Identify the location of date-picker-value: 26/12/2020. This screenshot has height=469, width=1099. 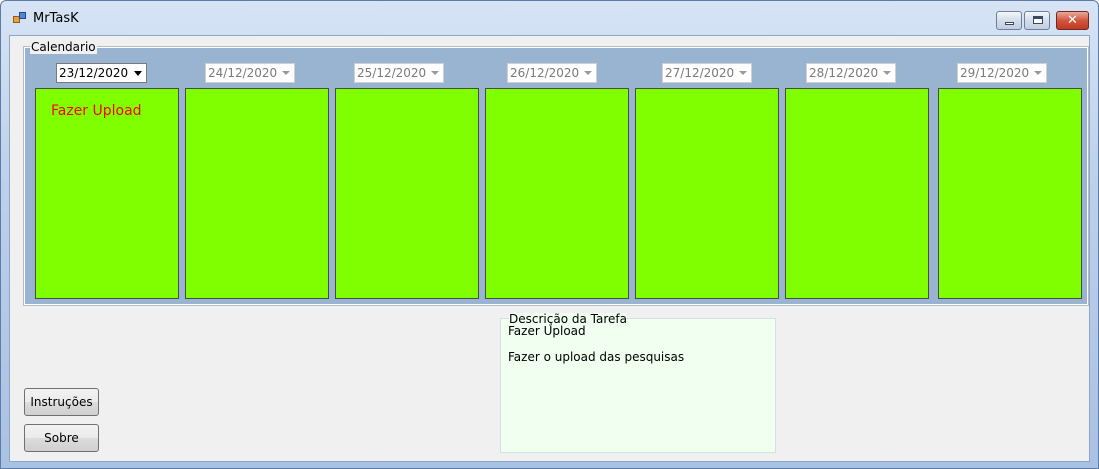
(545, 73).